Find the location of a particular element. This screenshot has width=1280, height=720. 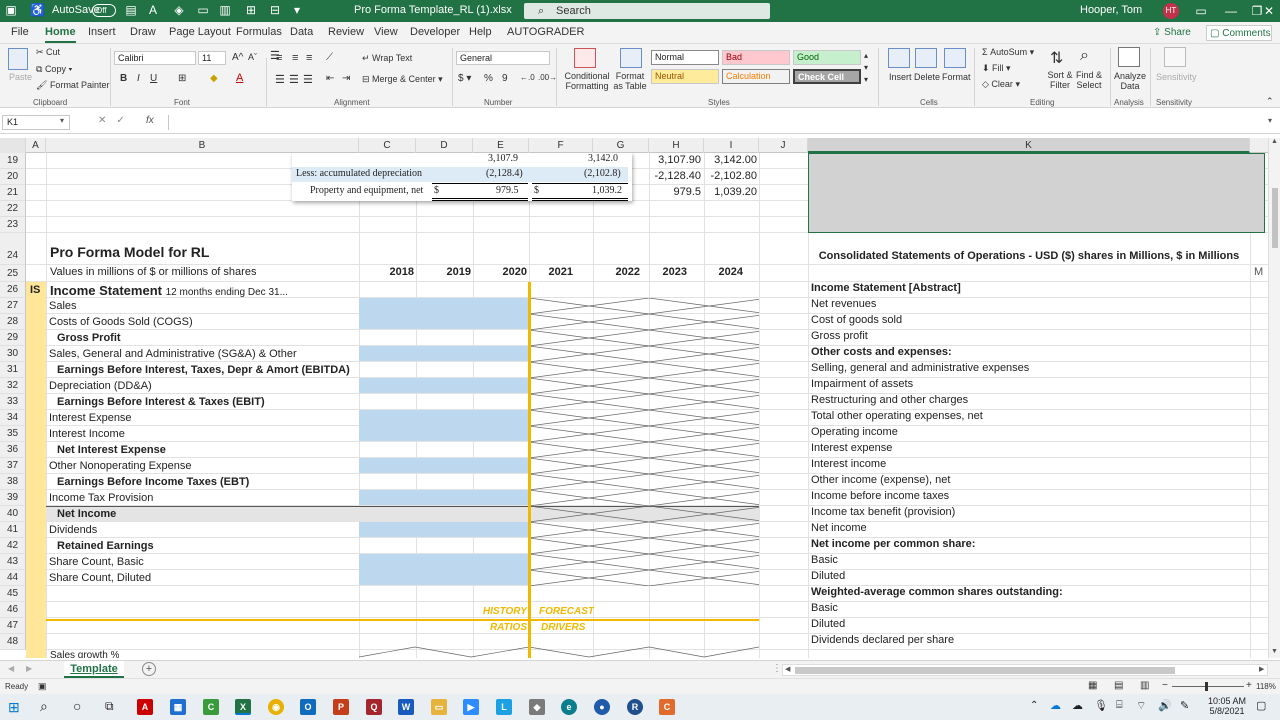

forecast-label: FORECAST is located at coordinates (566, 611).